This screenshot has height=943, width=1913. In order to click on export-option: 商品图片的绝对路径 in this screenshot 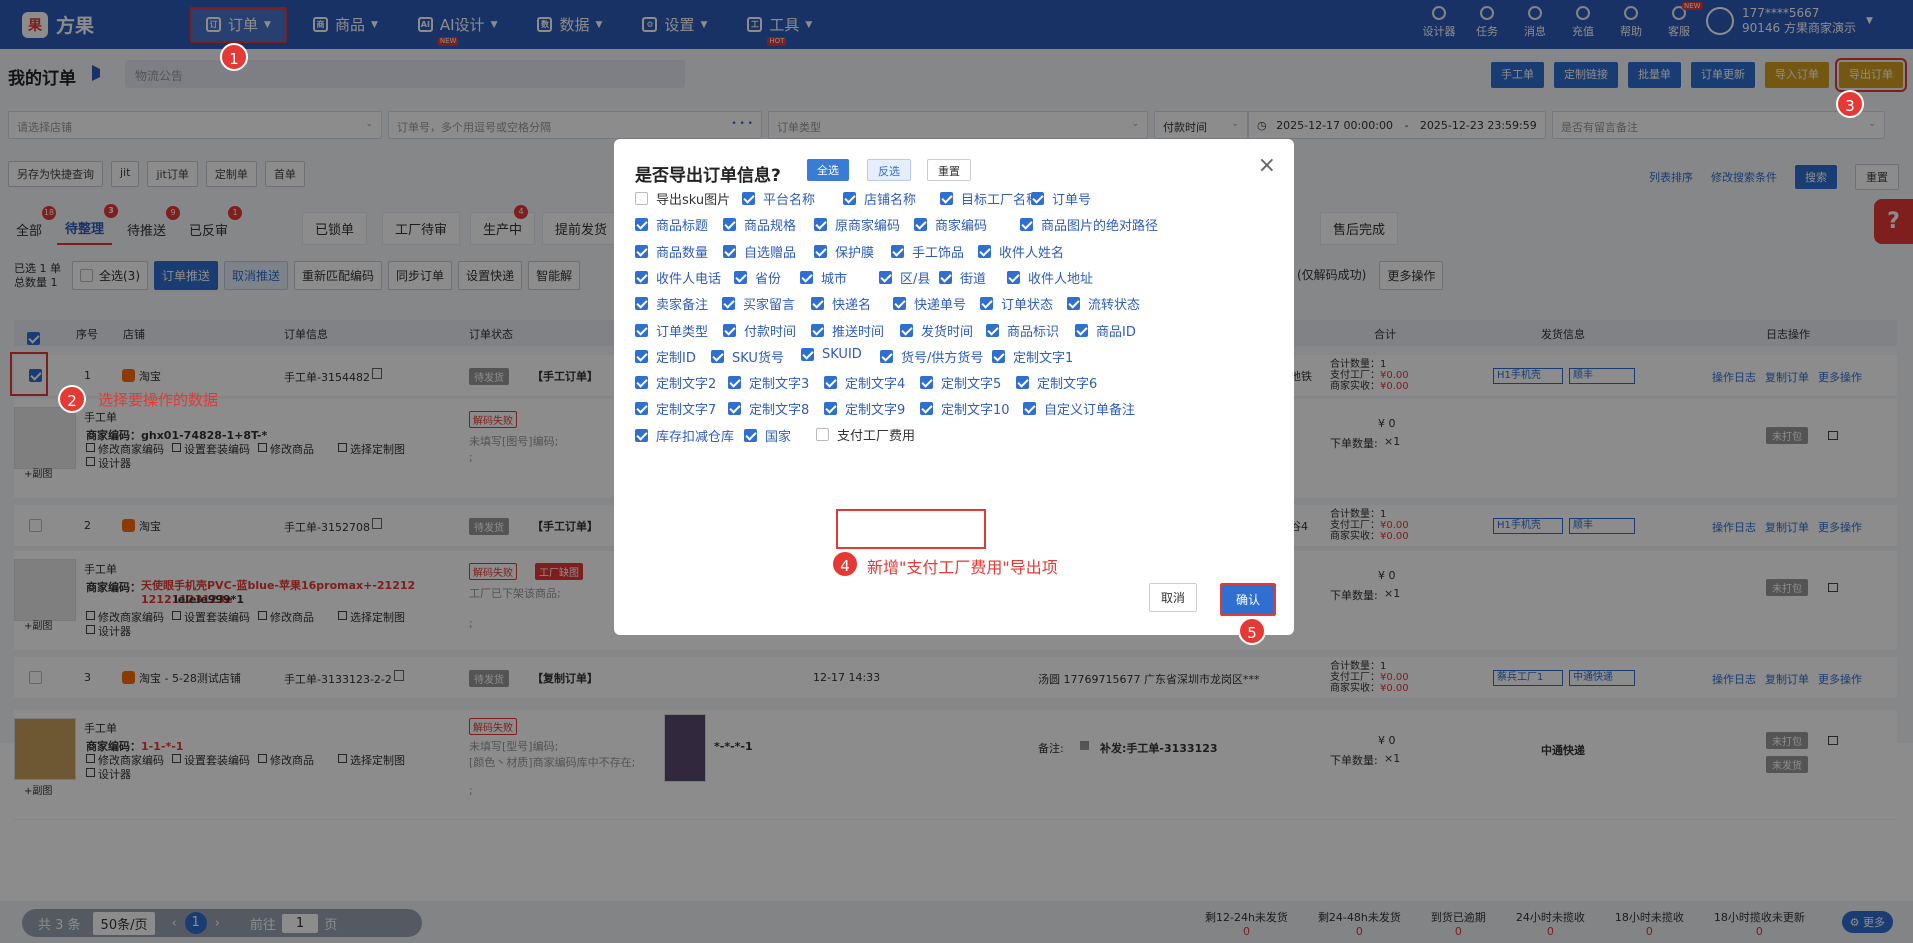, I will do `click(1089, 224)`.